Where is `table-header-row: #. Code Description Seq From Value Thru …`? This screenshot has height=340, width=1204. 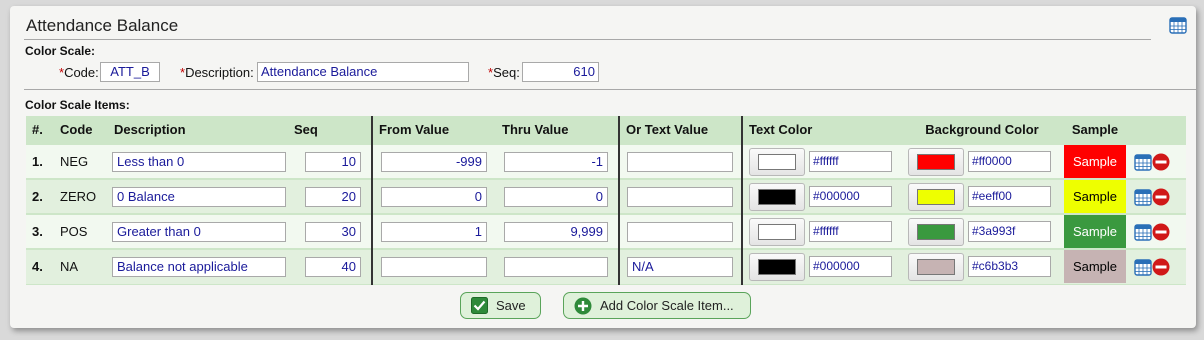 table-header-row: #. Code Description Seq From Value Thru … is located at coordinates (606, 130).